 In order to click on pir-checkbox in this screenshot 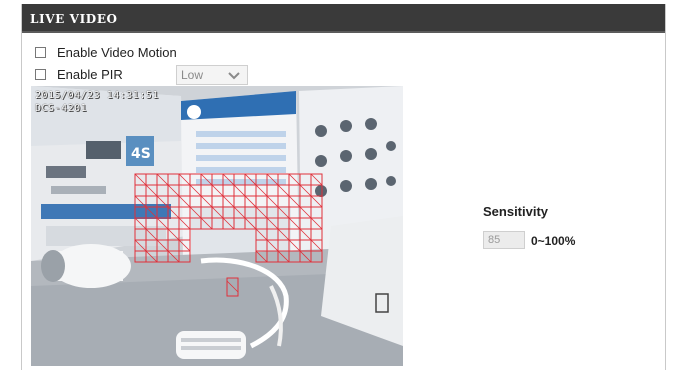, I will do `click(40, 74)`.